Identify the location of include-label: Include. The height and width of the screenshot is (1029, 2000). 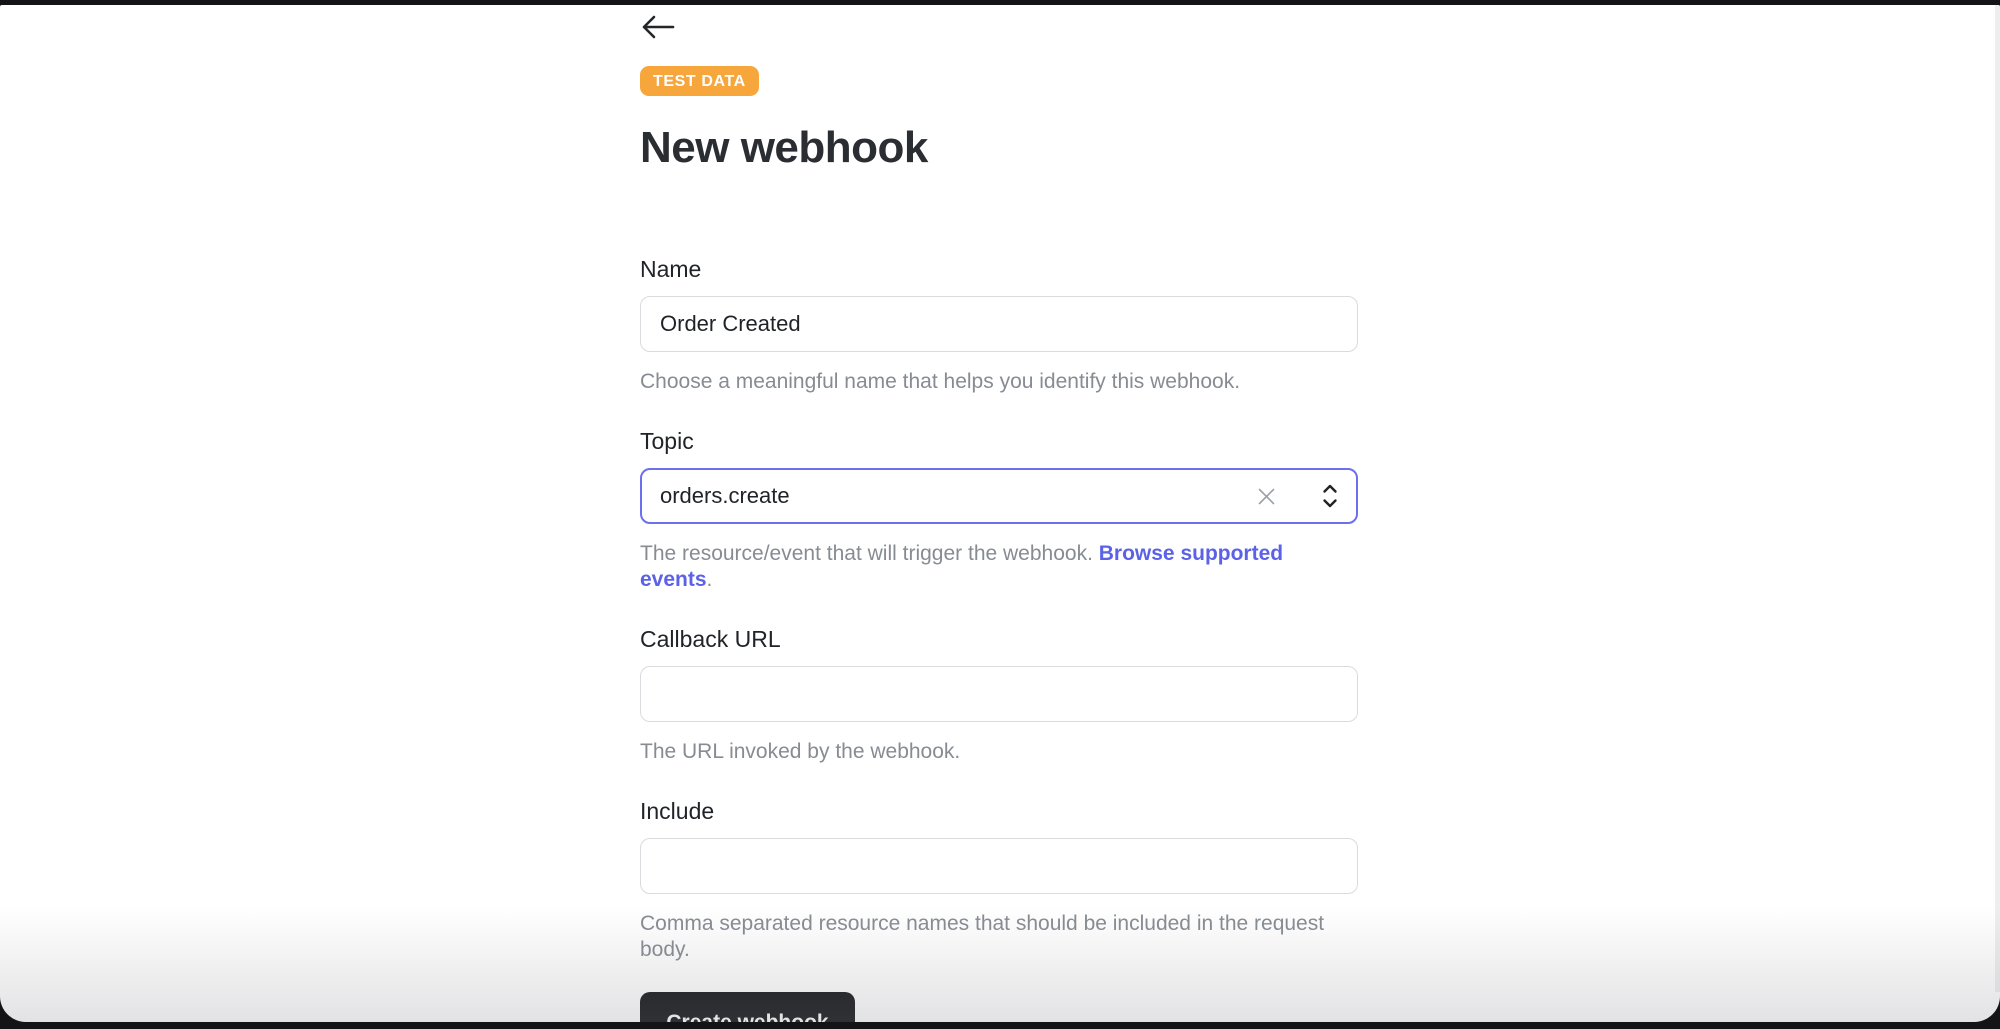
(677, 811).